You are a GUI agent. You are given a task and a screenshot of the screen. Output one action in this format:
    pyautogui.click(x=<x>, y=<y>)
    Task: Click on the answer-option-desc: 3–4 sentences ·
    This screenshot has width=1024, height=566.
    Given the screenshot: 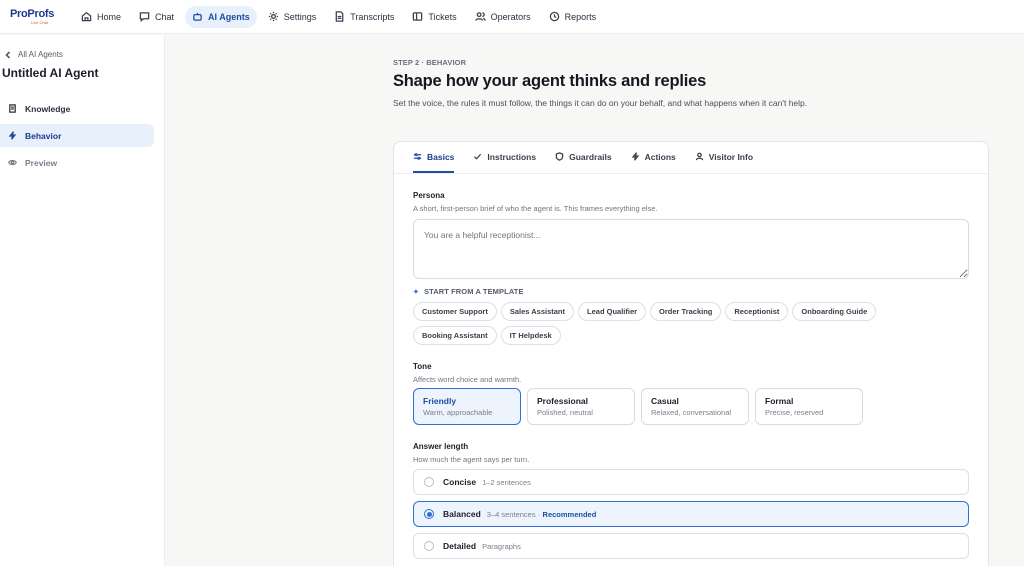 What is the action you would take?
    pyautogui.click(x=513, y=514)
    